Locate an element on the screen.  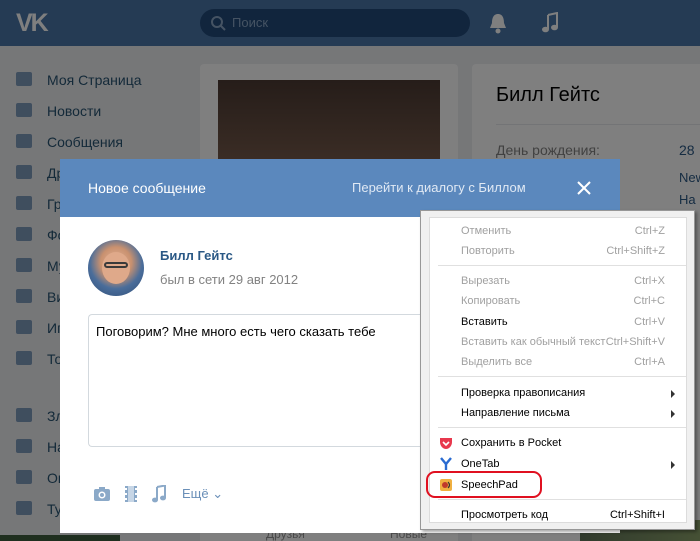
close-icon is located at coordinates (584, 188).